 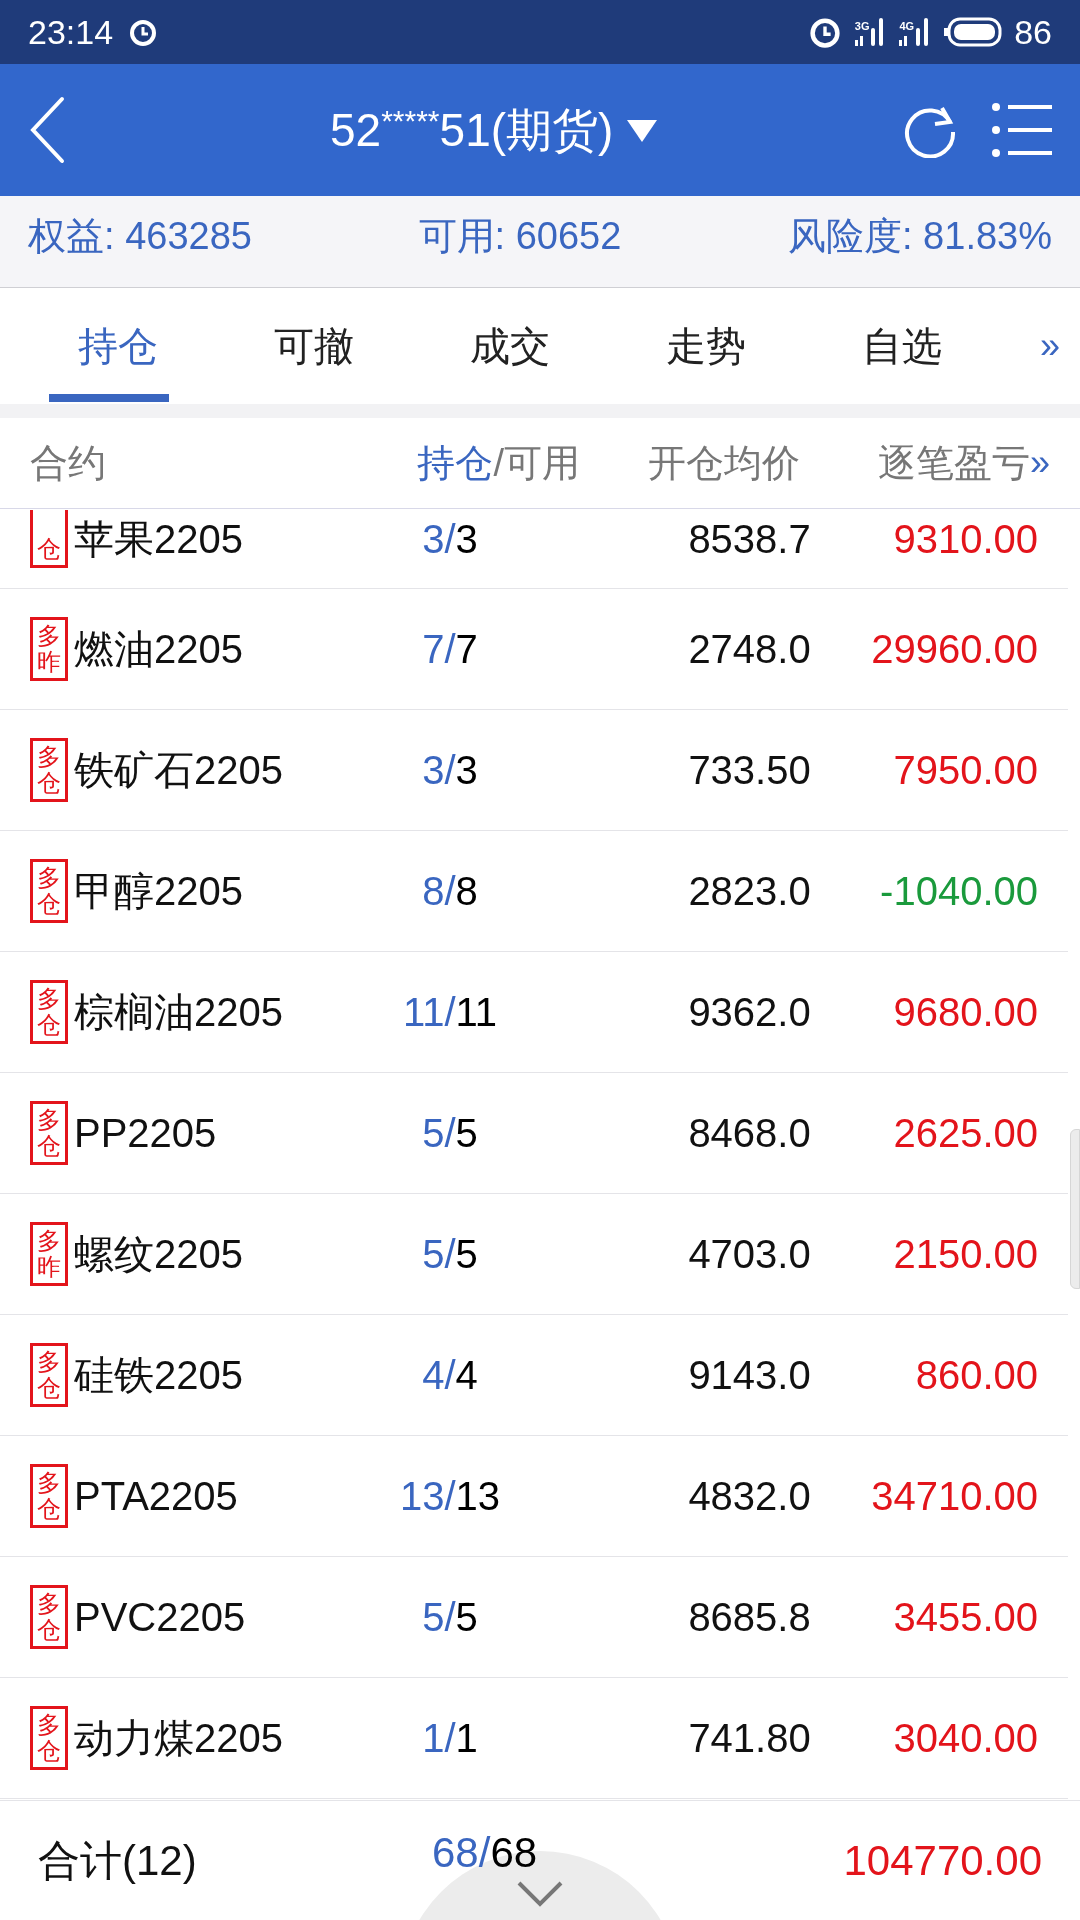 I want to click on total-holding: 68/68, so click(x=485, y=1853).